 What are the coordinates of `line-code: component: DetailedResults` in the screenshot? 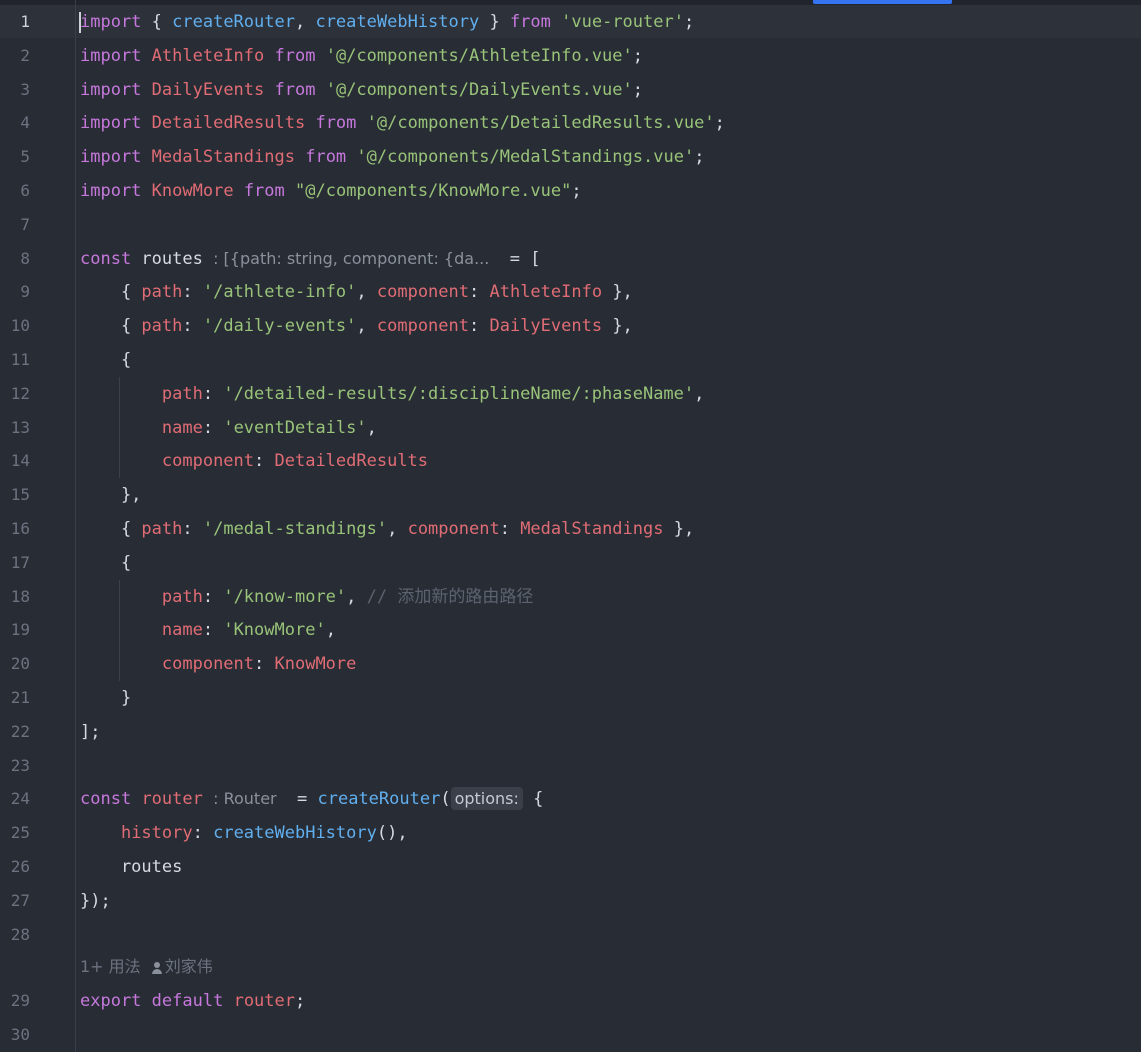 It's located at (254, 461).